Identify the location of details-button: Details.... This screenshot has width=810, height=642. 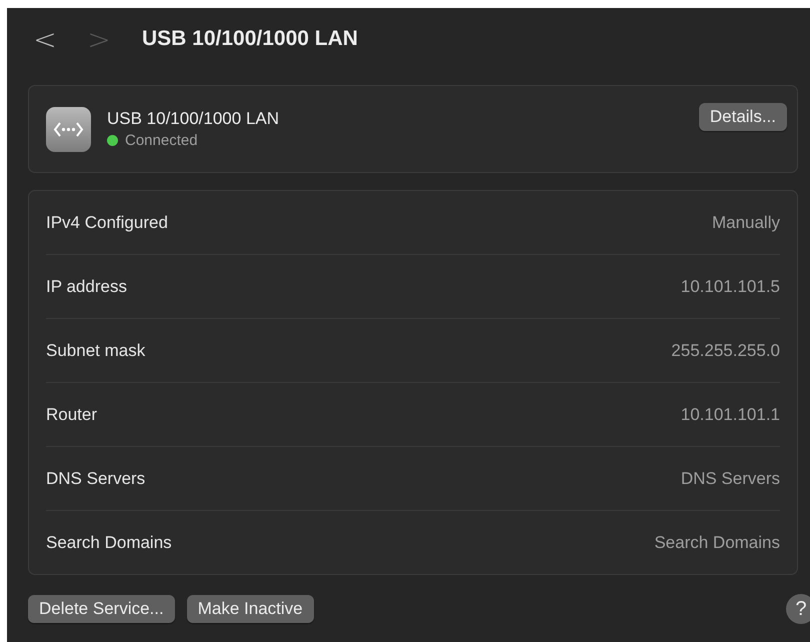
(742, 117).